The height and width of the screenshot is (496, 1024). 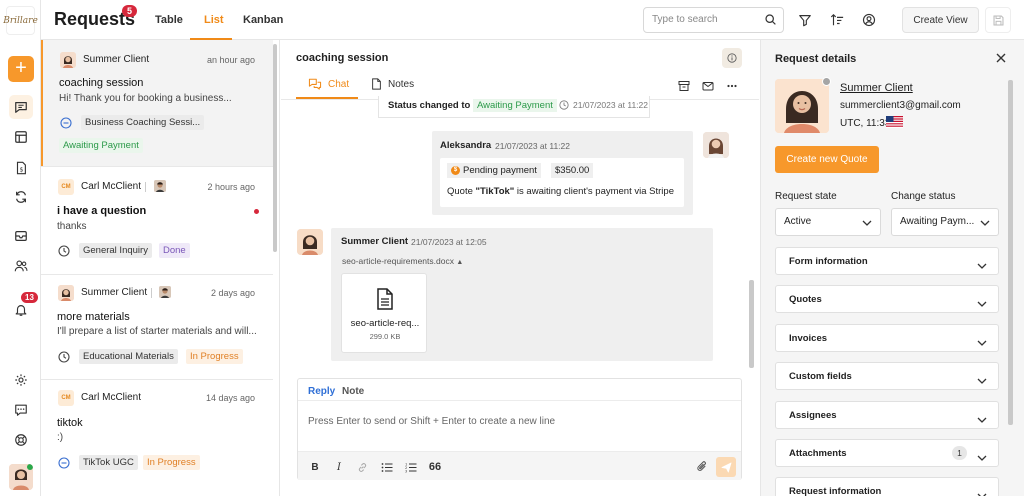 What do you see at coordinates (256, 211) in the screenshot?
I see `unread-dot` at bounding box center [256, 211].